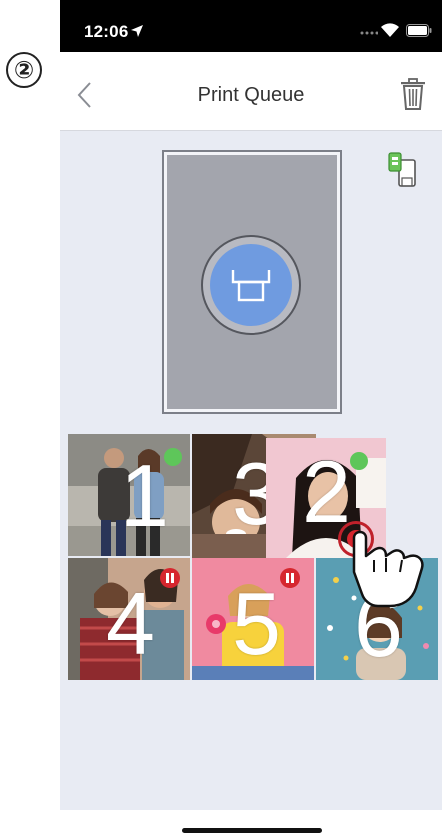 This screenshot has width=442, height=840. Describe the element at coordinates (406, 172) in the screenshot. I see `printer-connected-battery-icon` at that location.